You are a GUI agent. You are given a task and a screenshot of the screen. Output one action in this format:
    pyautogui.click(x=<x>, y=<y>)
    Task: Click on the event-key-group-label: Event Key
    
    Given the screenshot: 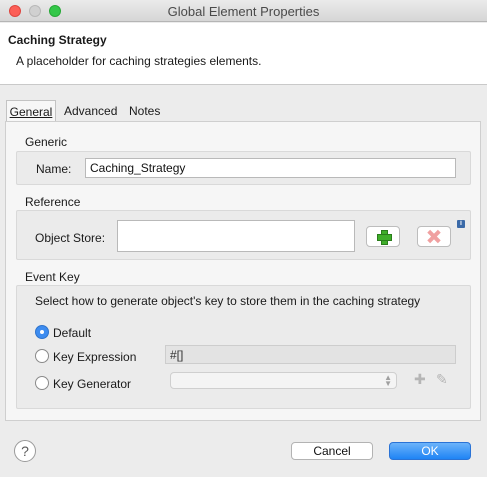 What is the action you would take?
    pyautogui.click(x=52, y=277)
    